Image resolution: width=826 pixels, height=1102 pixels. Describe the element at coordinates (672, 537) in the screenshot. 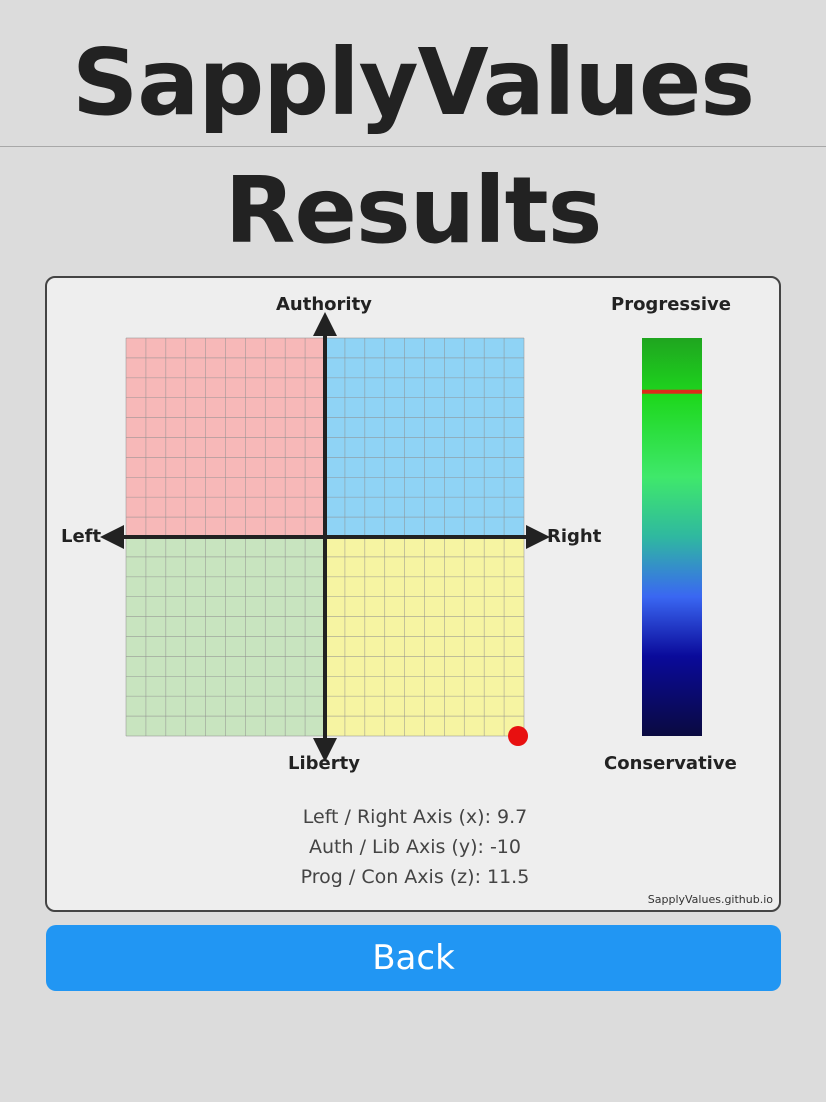

I see `progressive-conservative-bar` at that location.